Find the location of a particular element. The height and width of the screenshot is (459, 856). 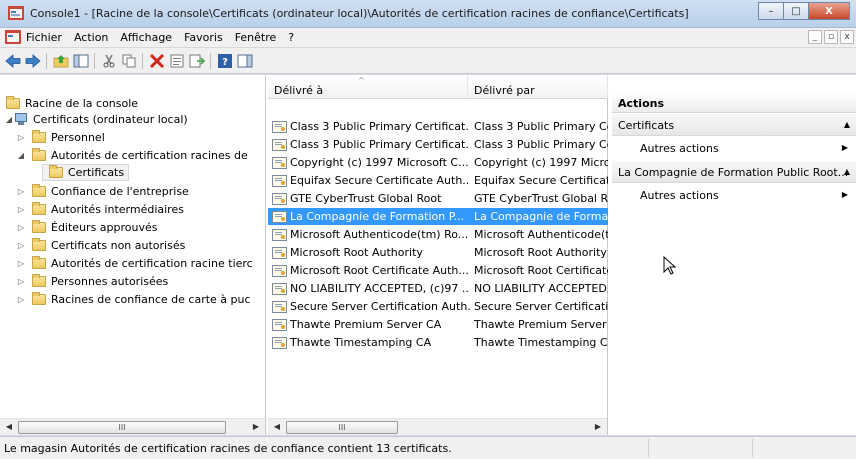

mdi-restore-button: ▫ is located at coordinates (831, 37).